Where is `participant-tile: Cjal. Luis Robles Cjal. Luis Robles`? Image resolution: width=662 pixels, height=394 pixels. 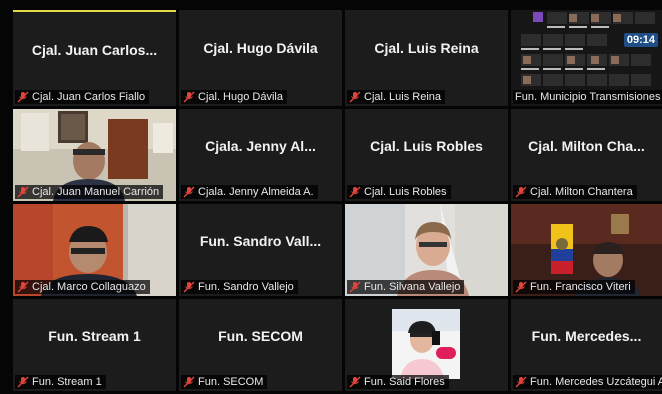 participant-tile: Cjal. Luis Robles Cjal. Luis Robles is located at coordinates (426, 155).